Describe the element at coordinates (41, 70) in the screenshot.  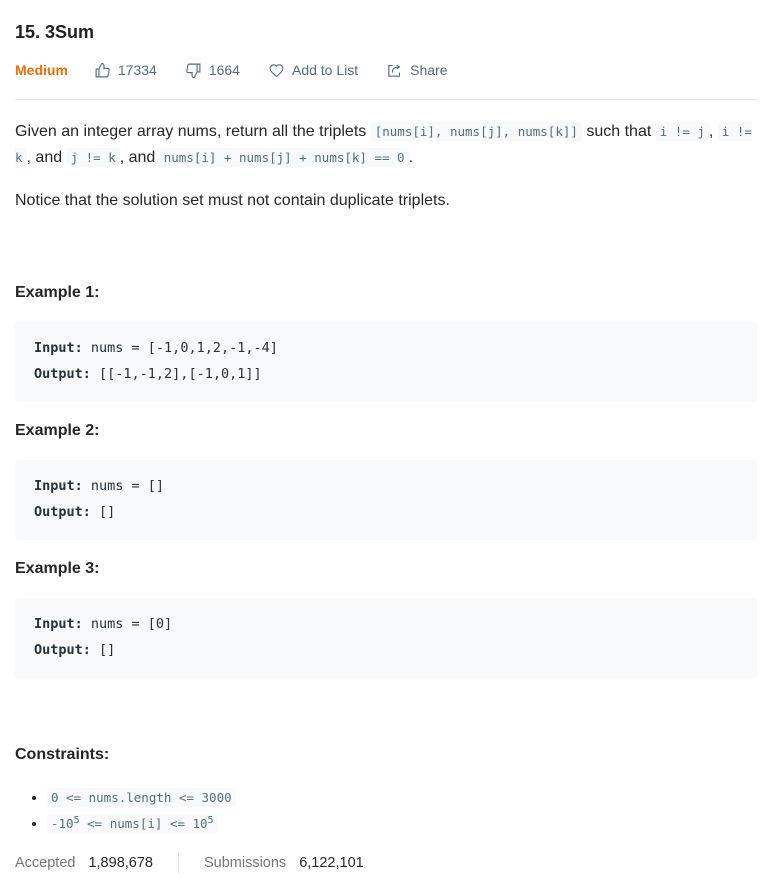
I see `difficulty-badge: Medium` at that location.